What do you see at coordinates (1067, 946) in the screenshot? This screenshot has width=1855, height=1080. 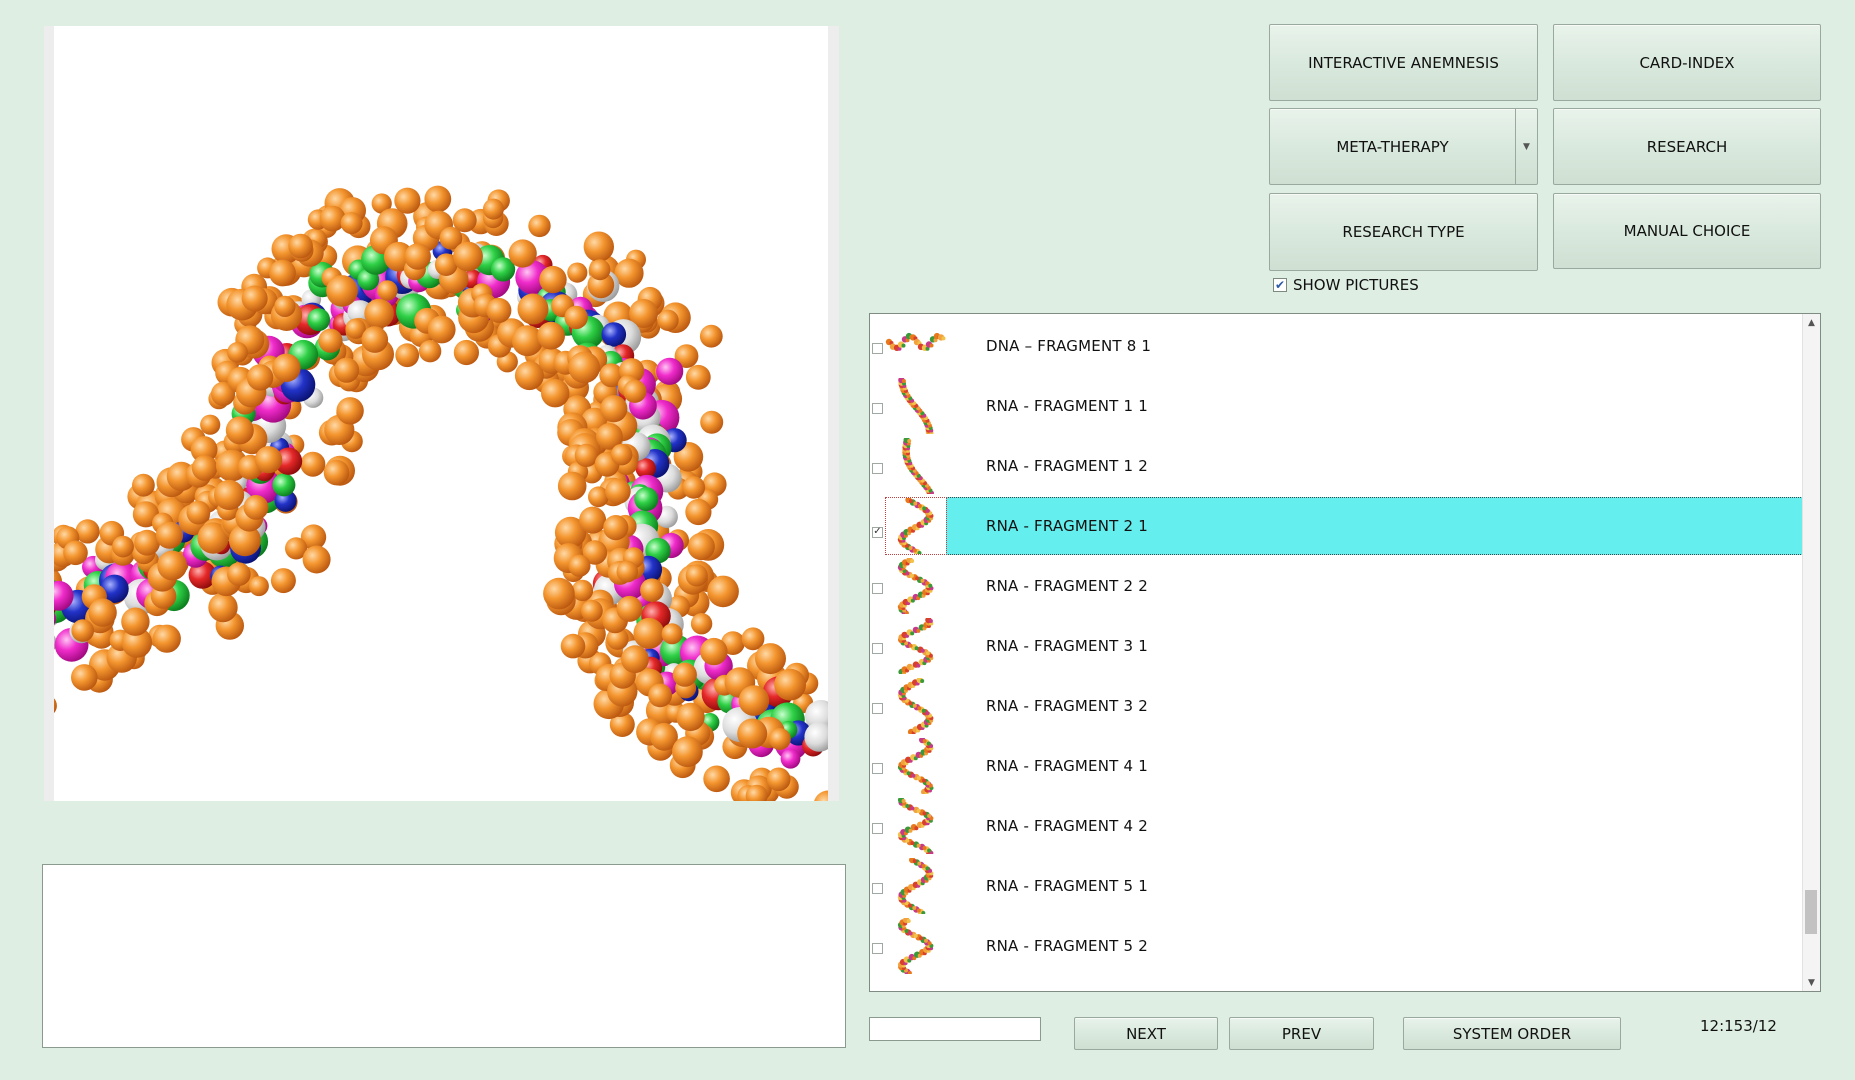 I see `list-item-label: RNA - FRAGMENT 5 2` at bounding box center [1067, 946].